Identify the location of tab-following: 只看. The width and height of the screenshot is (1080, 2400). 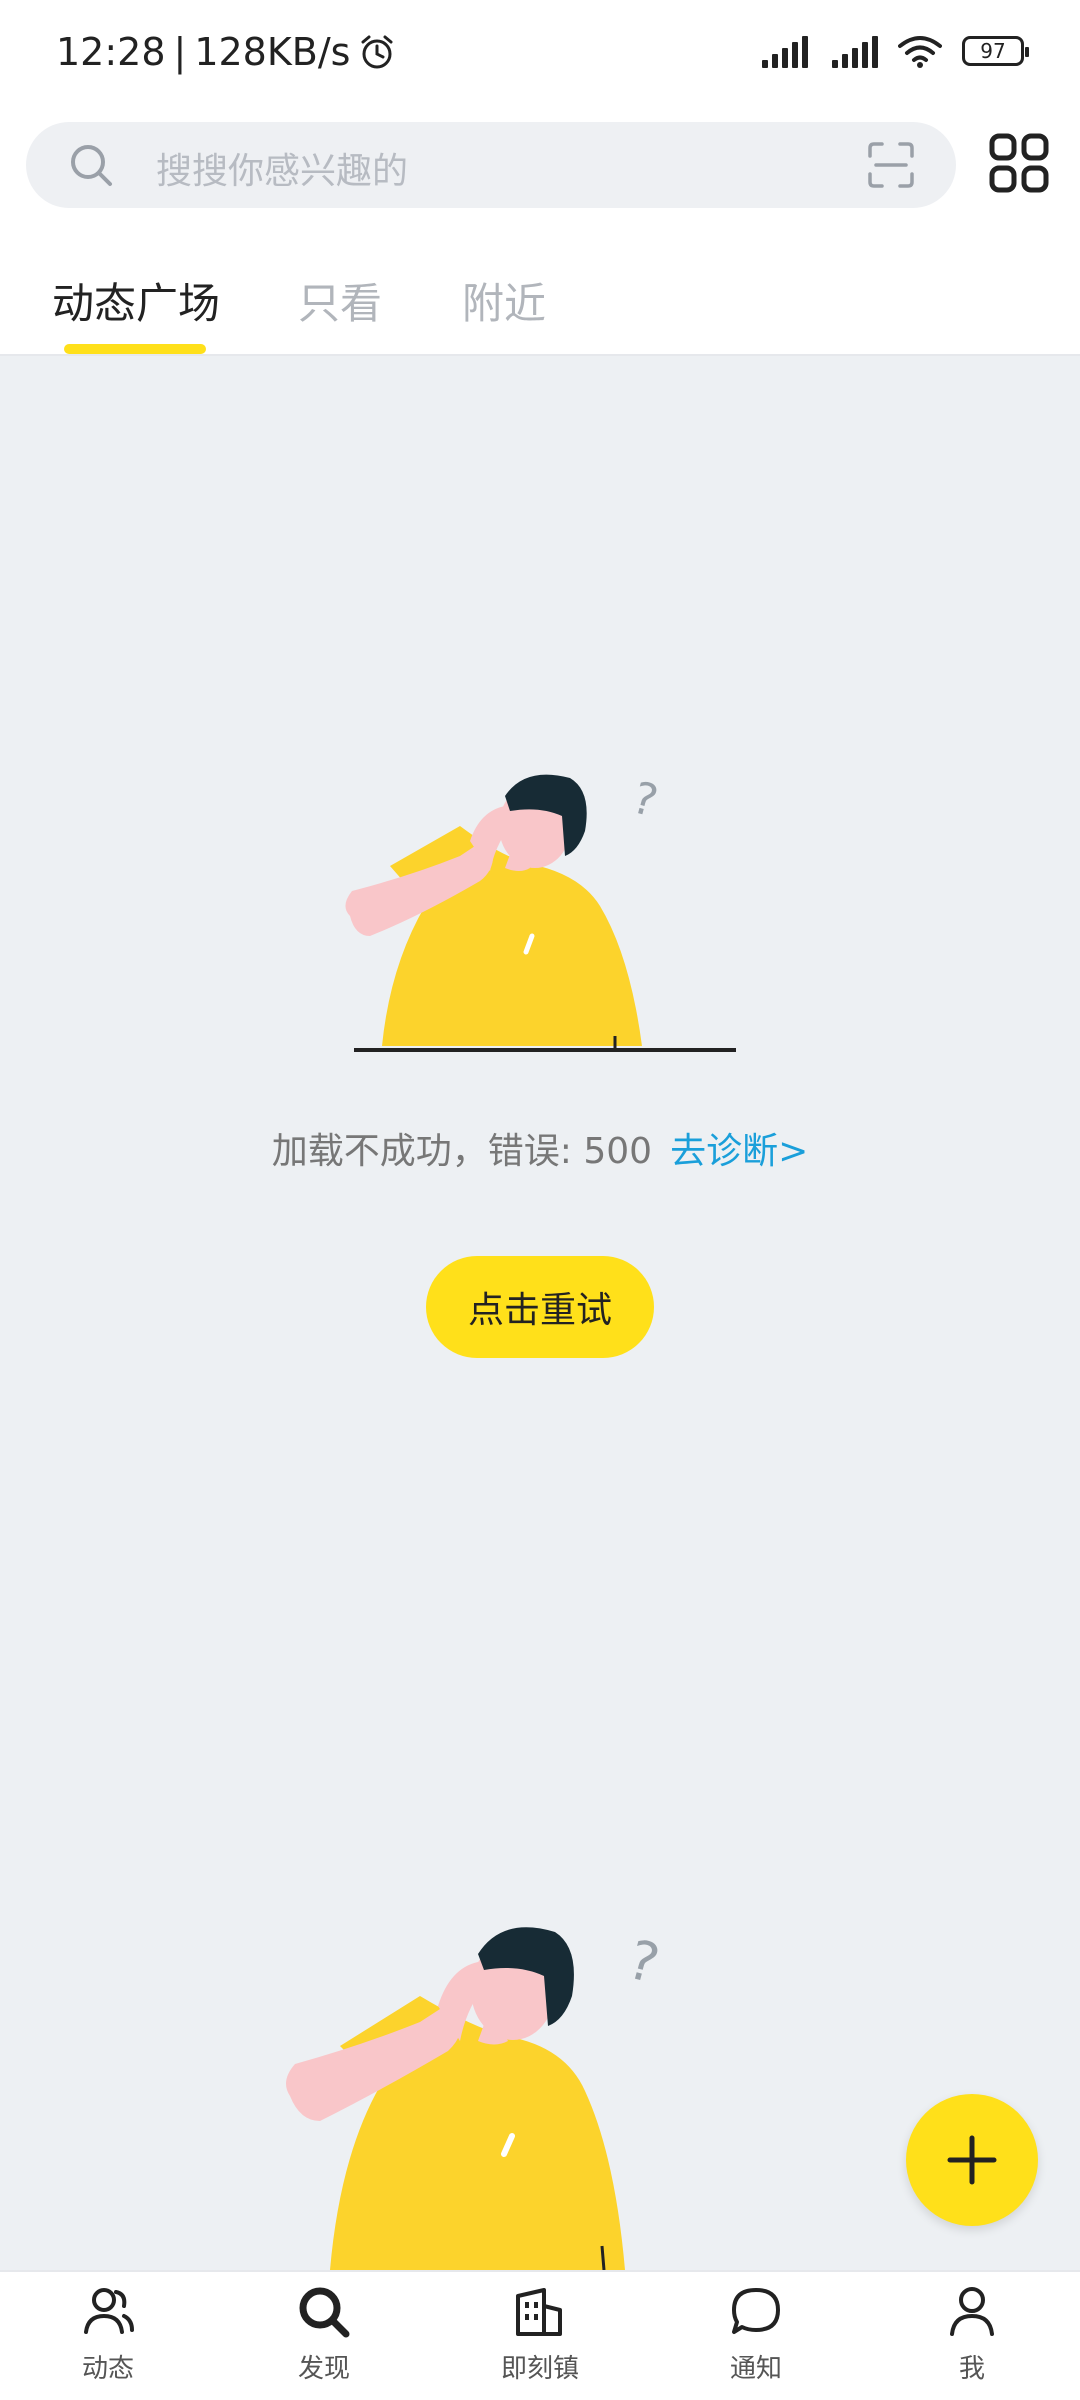
(340, 300).